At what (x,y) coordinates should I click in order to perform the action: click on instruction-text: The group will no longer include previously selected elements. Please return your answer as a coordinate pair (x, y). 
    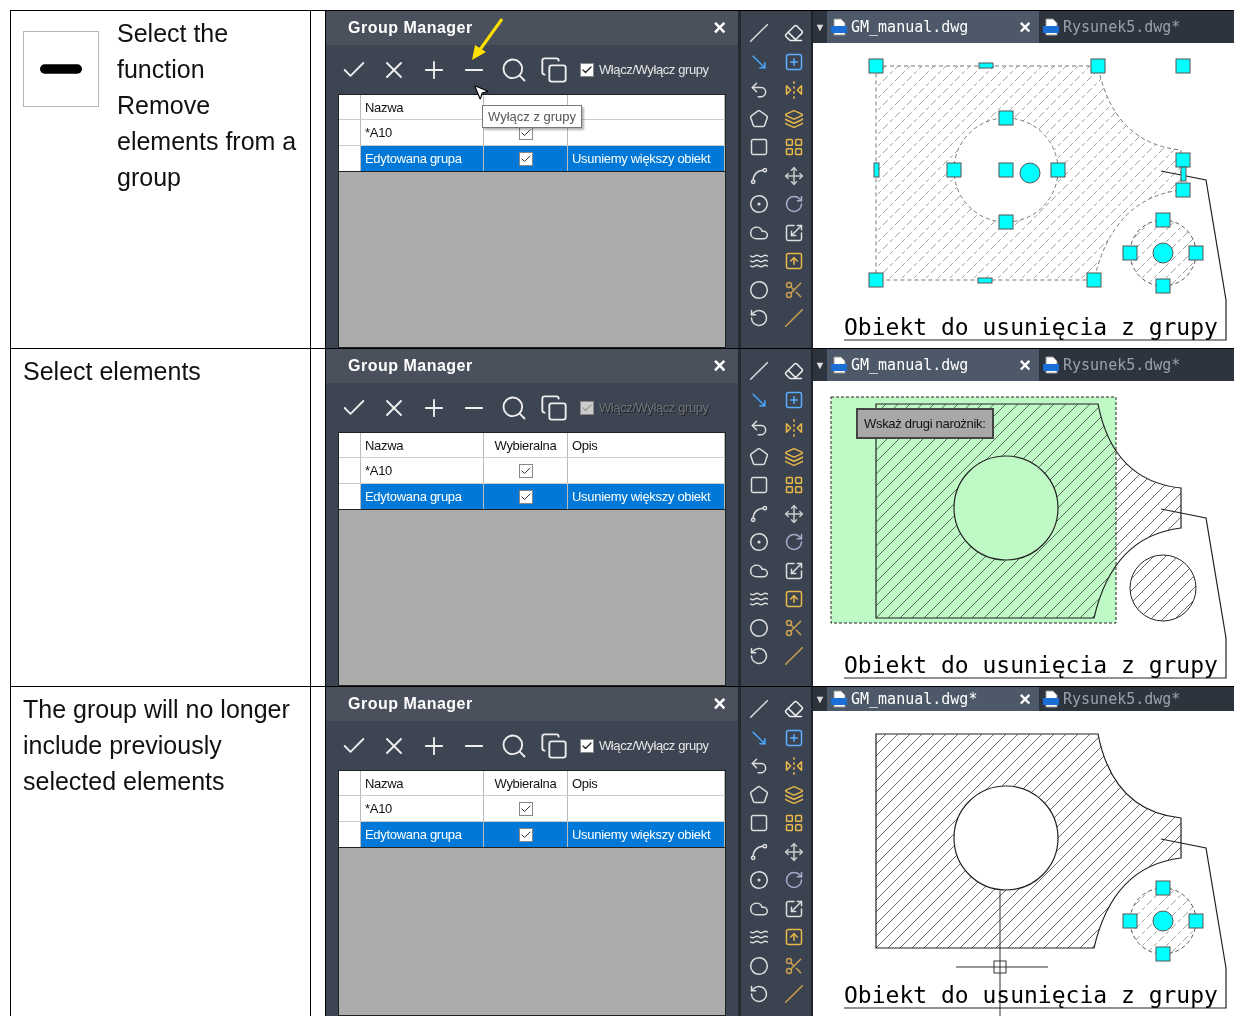
    Looking at the image, I should click on (157, 745).